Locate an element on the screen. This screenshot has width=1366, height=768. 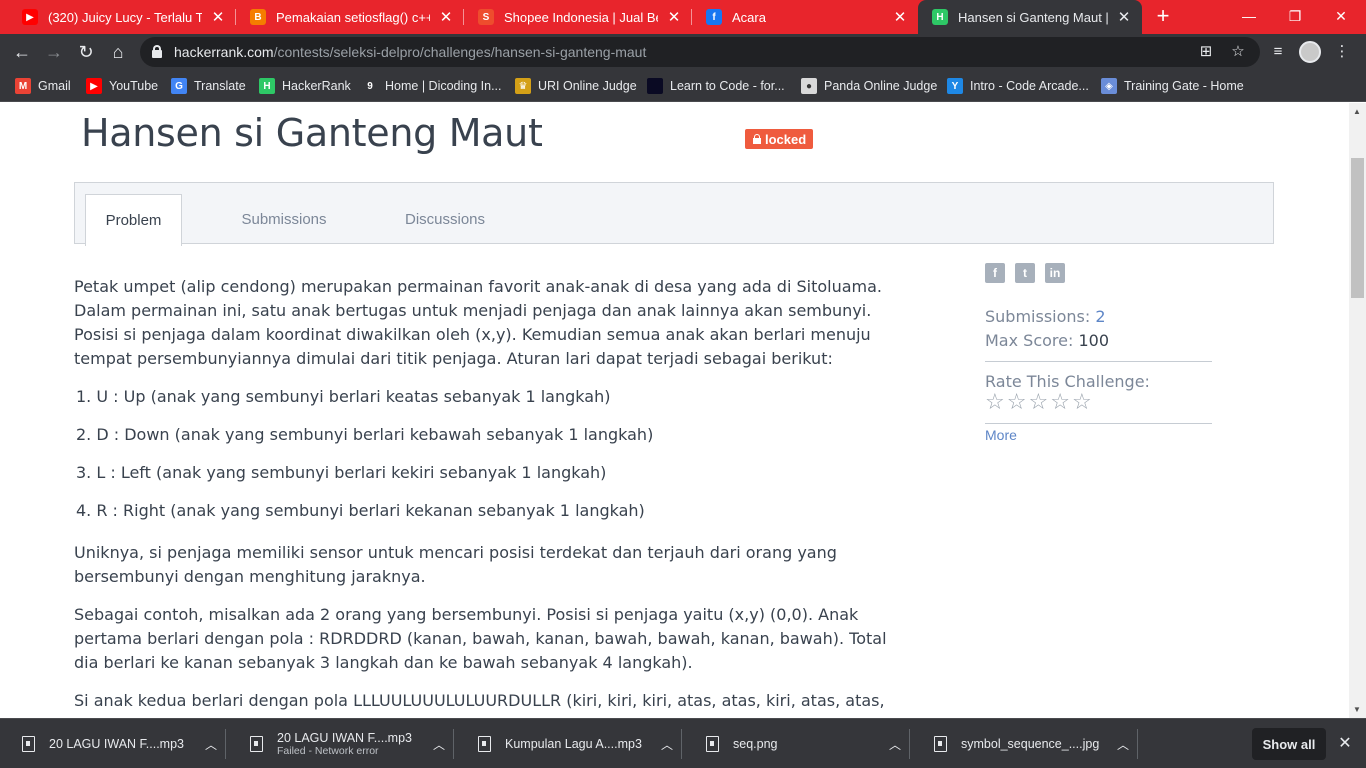
bookmark-translate: G Translate is located at coordinates (208, 86).